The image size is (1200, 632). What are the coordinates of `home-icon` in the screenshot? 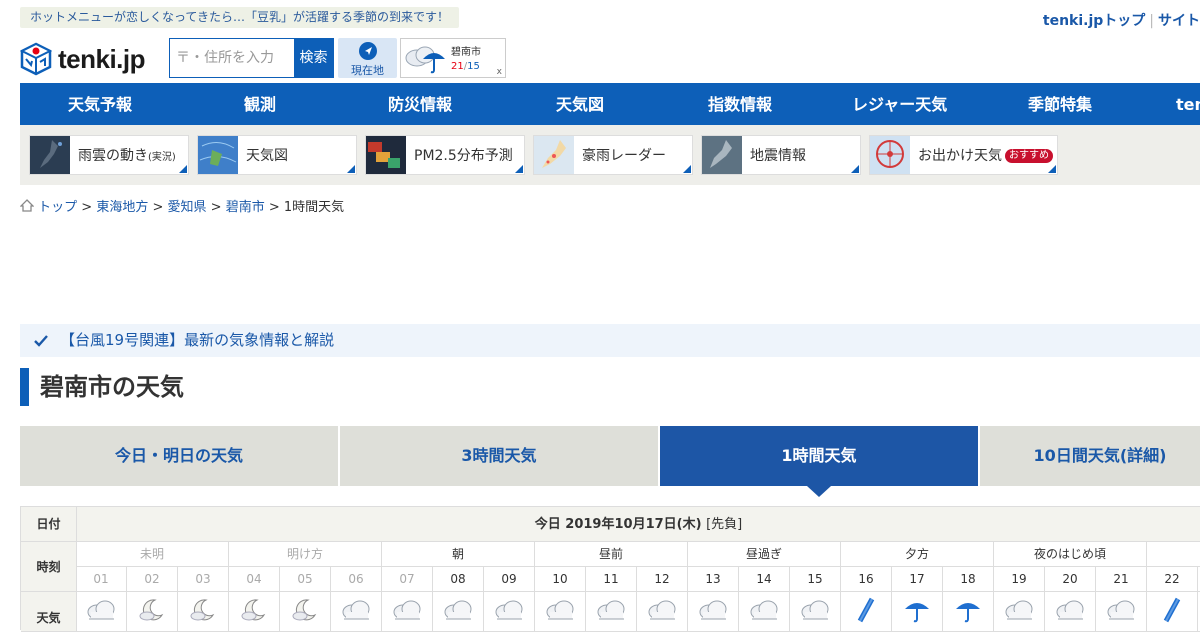 It's located at (27, 205).